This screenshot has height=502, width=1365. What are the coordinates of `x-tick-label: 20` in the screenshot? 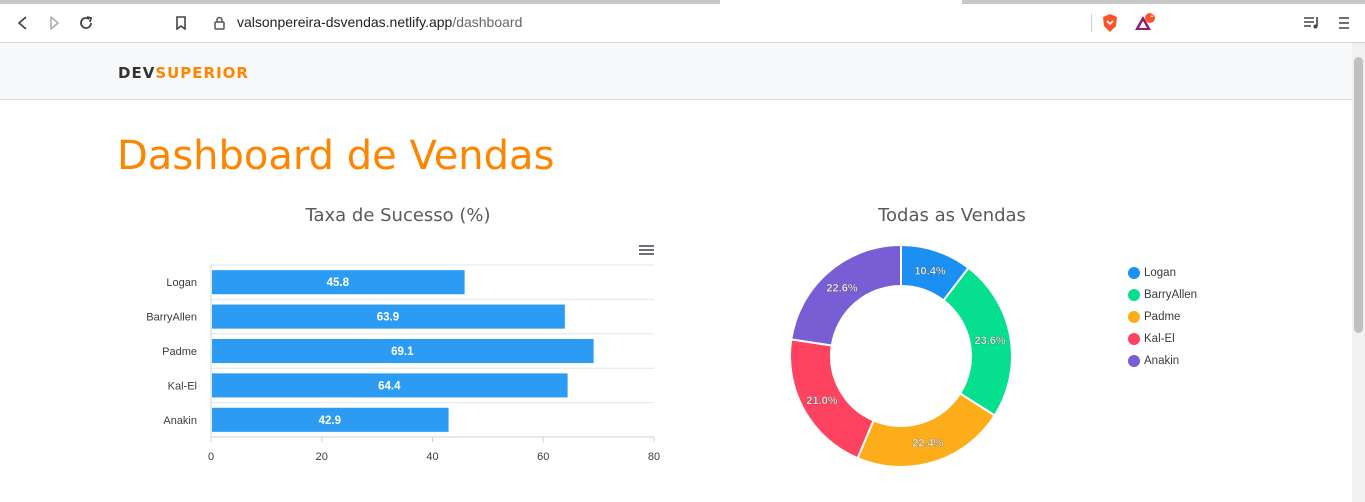 It's located at (322, 457).